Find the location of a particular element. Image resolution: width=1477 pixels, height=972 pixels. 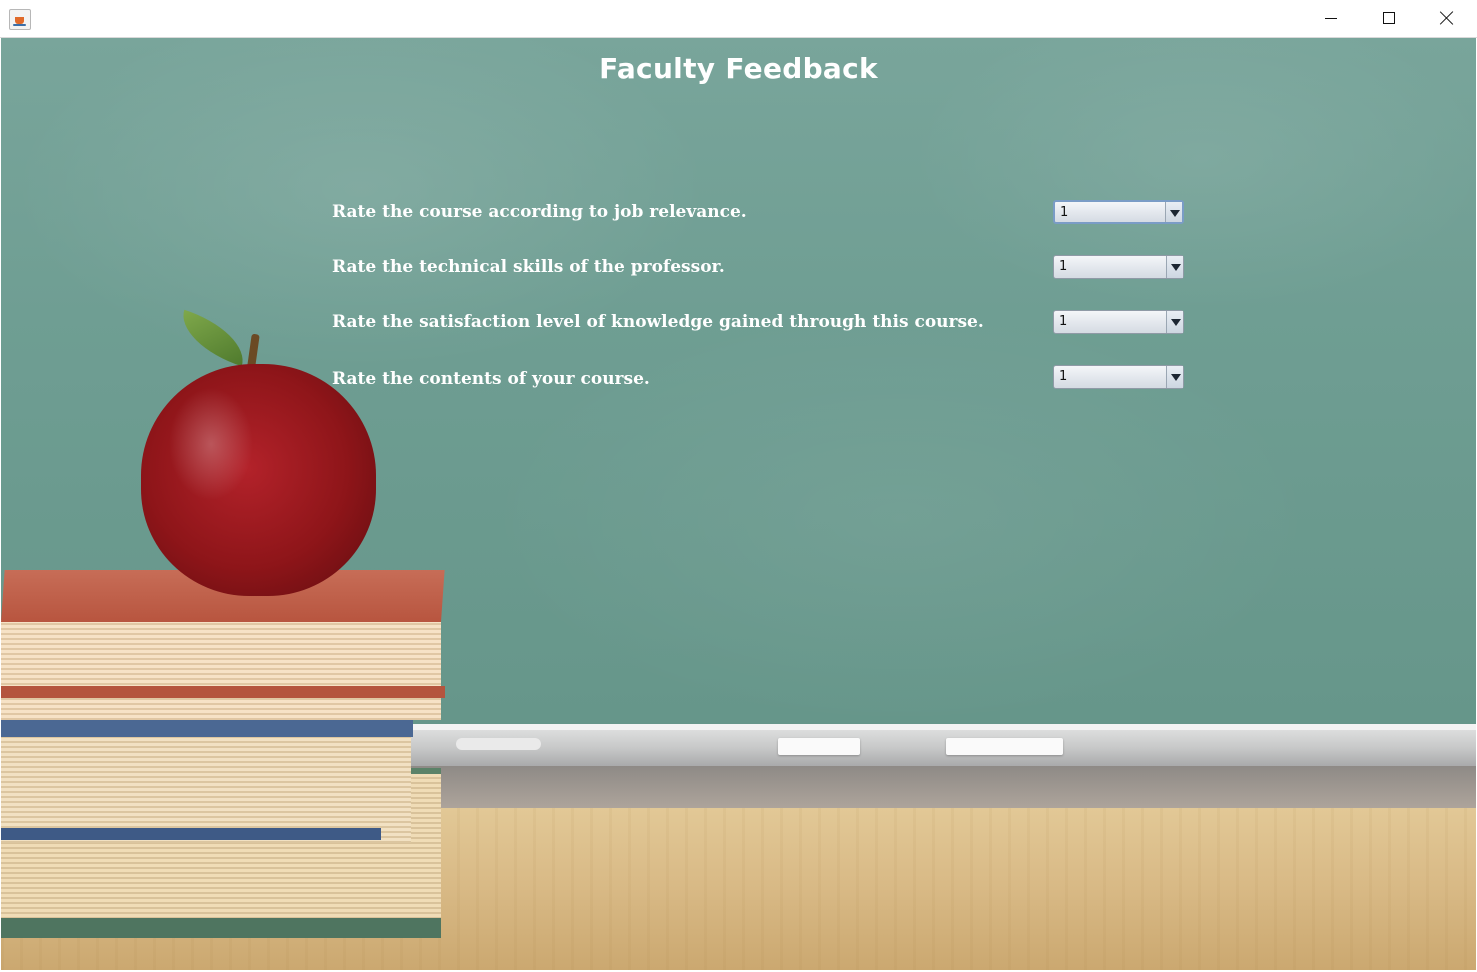

apple-image is located at coordinates (258, 480).